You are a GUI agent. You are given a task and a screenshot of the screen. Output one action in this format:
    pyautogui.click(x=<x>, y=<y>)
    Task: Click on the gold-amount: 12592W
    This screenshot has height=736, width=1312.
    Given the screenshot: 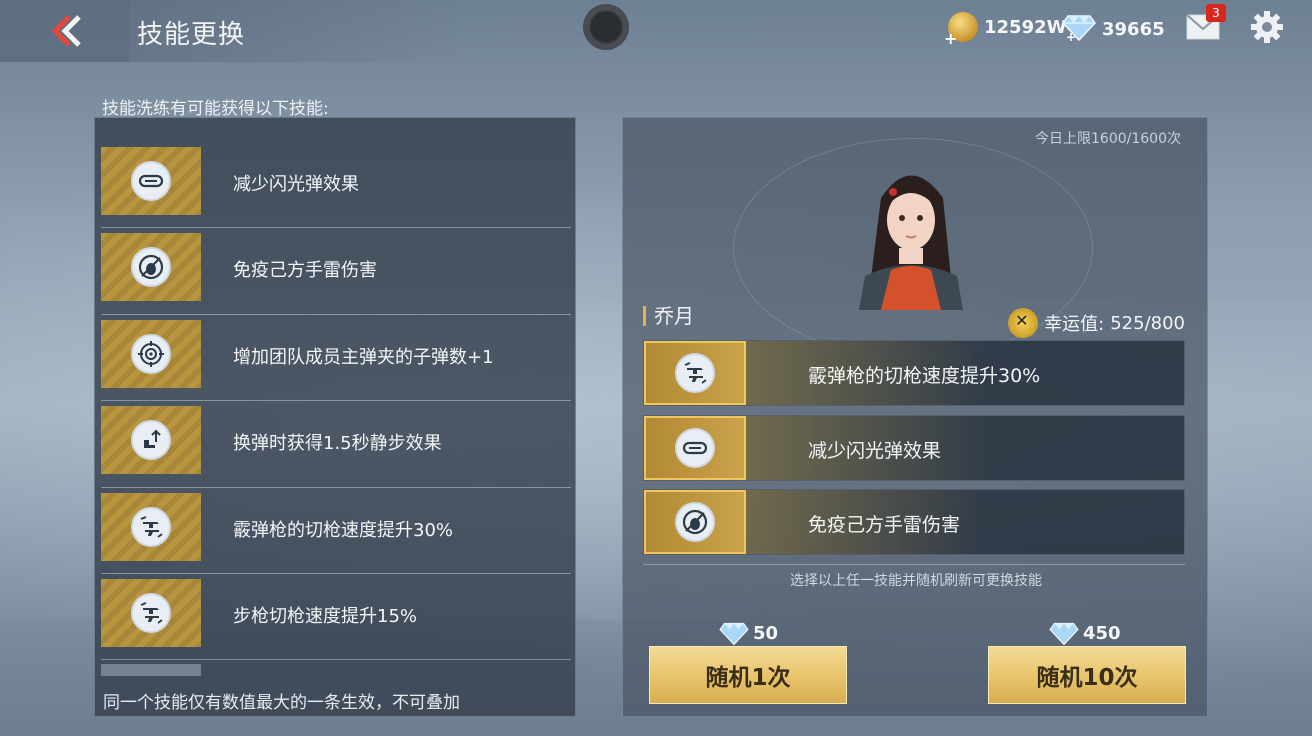 What is the action you would take?
    pyautogui.click(x=1025, y=27)
    